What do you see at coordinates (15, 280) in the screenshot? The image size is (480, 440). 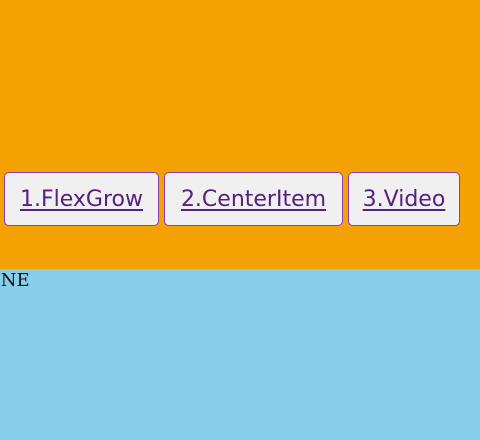 I see `content-text: ONE` at bounding box center [15, 280].